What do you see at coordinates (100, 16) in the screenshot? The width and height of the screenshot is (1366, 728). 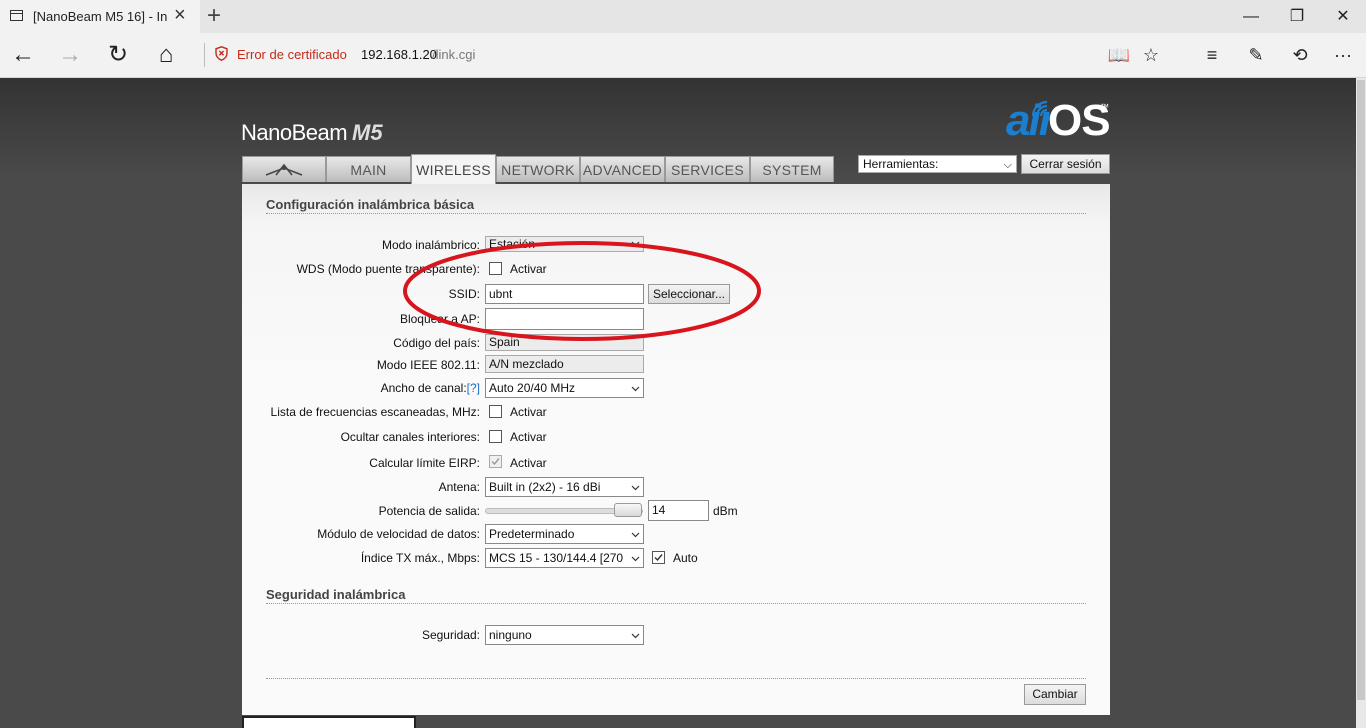 I see `browser-tab: [NanoBeam M5 16] - In ×` at bounding box center [100, 16].